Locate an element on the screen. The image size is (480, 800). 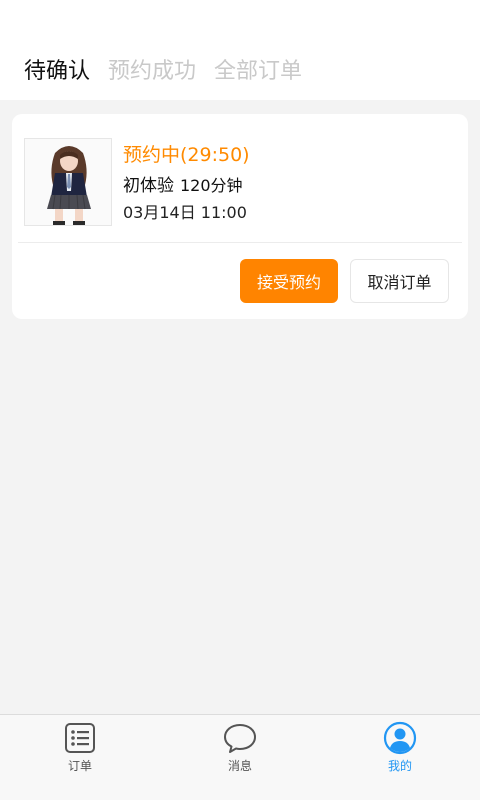
user-icon is located at coordinates (400, 738).